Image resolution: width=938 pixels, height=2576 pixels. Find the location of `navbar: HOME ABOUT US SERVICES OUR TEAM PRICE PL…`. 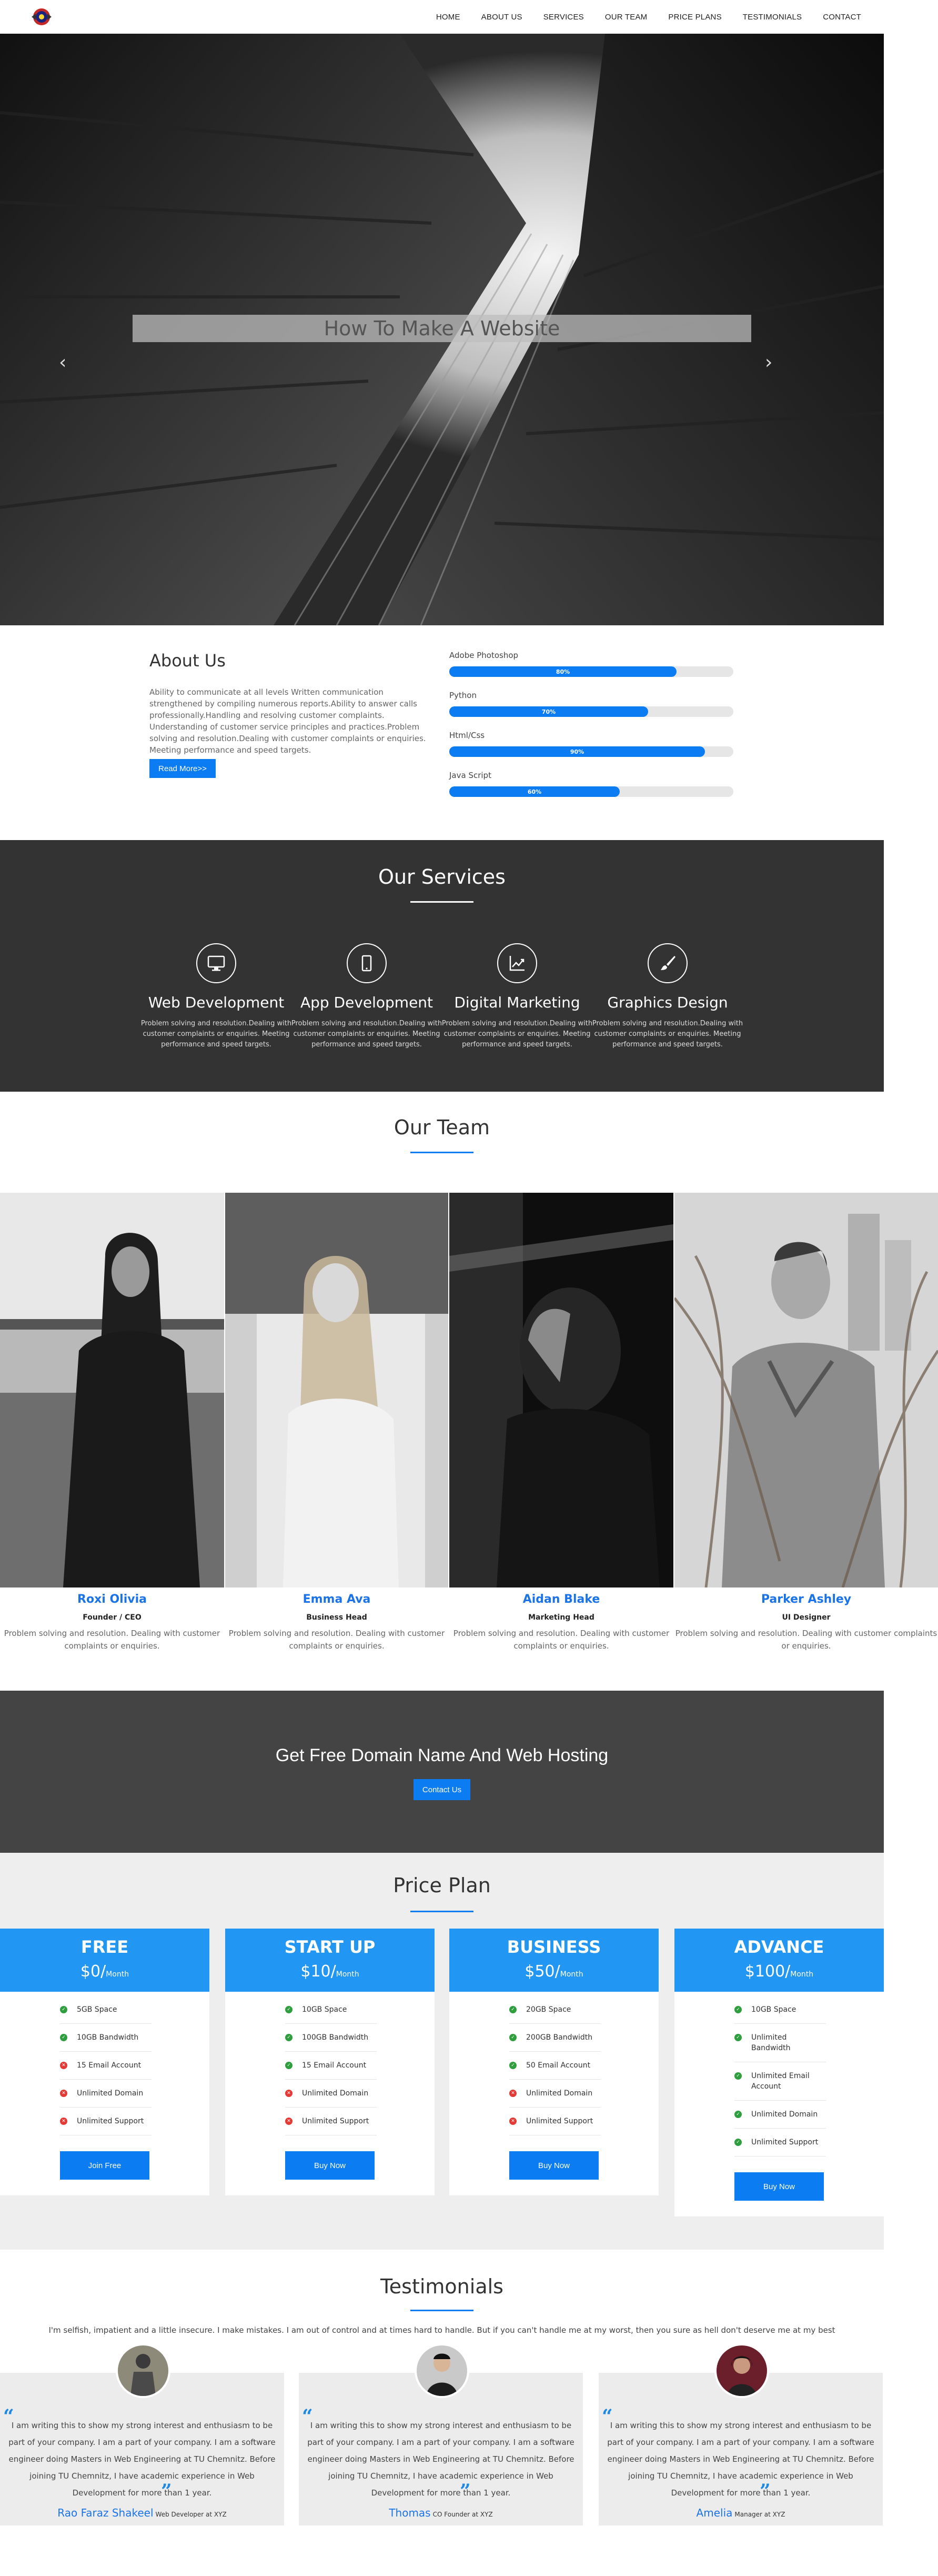

navbar: HOME ABOUT US SERVICES OUR TEAM PRICE PL… is located at coordinates (469, 17).